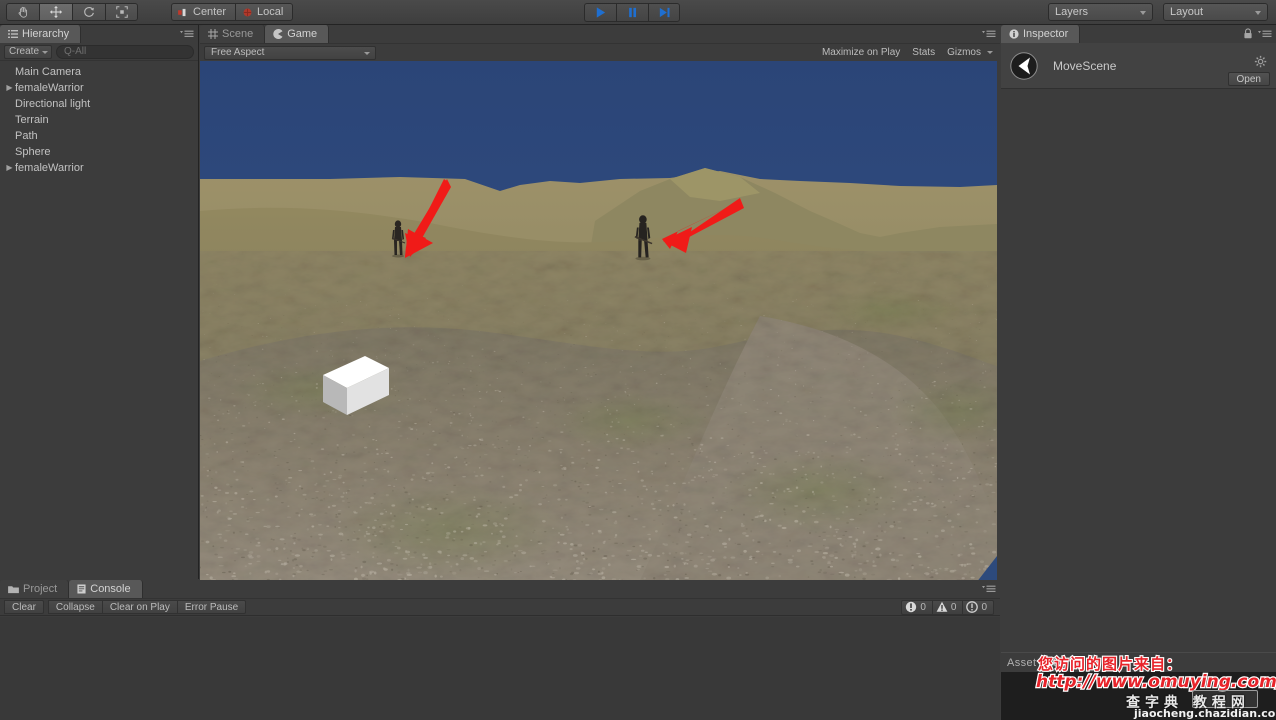 This screenshot has width=1276, height=720. What do you see at coordinates (213, 34) in the screenshot?
I see `scene-icon` at bounding box center [213, 34].